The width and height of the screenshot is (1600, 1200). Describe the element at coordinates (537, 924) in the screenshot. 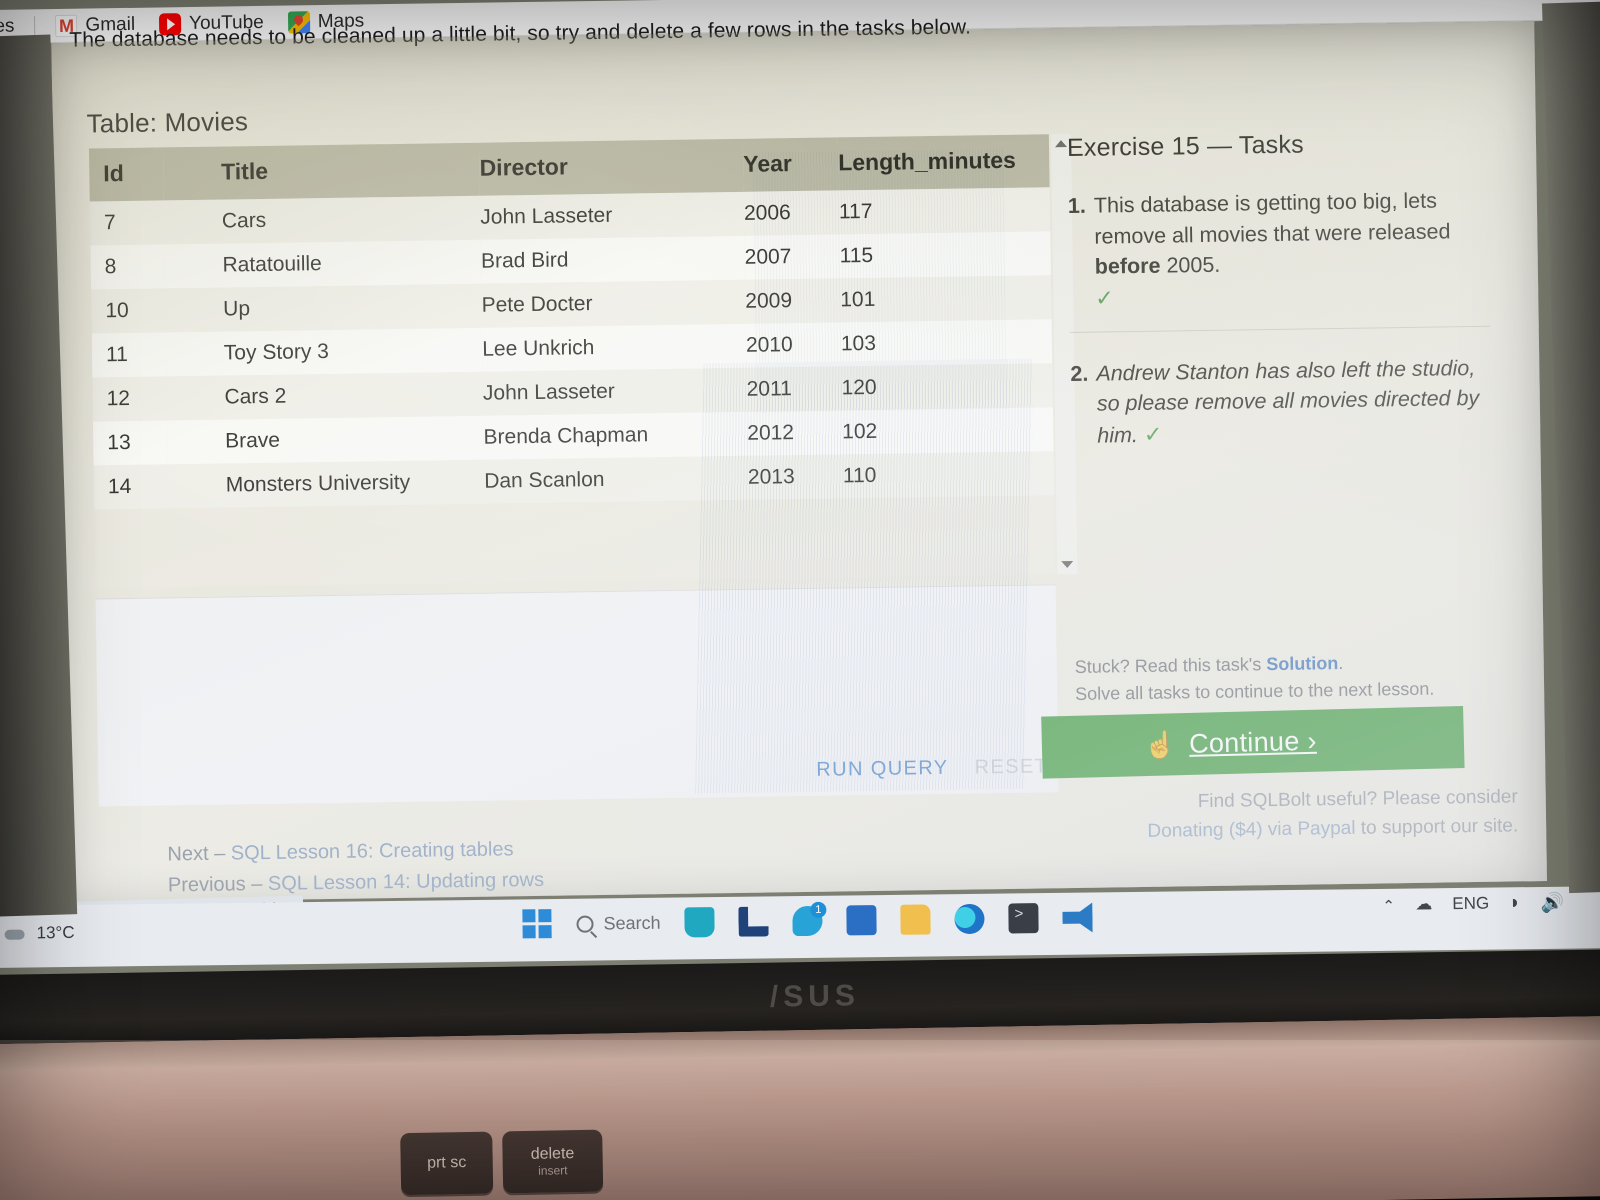

I see `windows-start-icon` at that location.